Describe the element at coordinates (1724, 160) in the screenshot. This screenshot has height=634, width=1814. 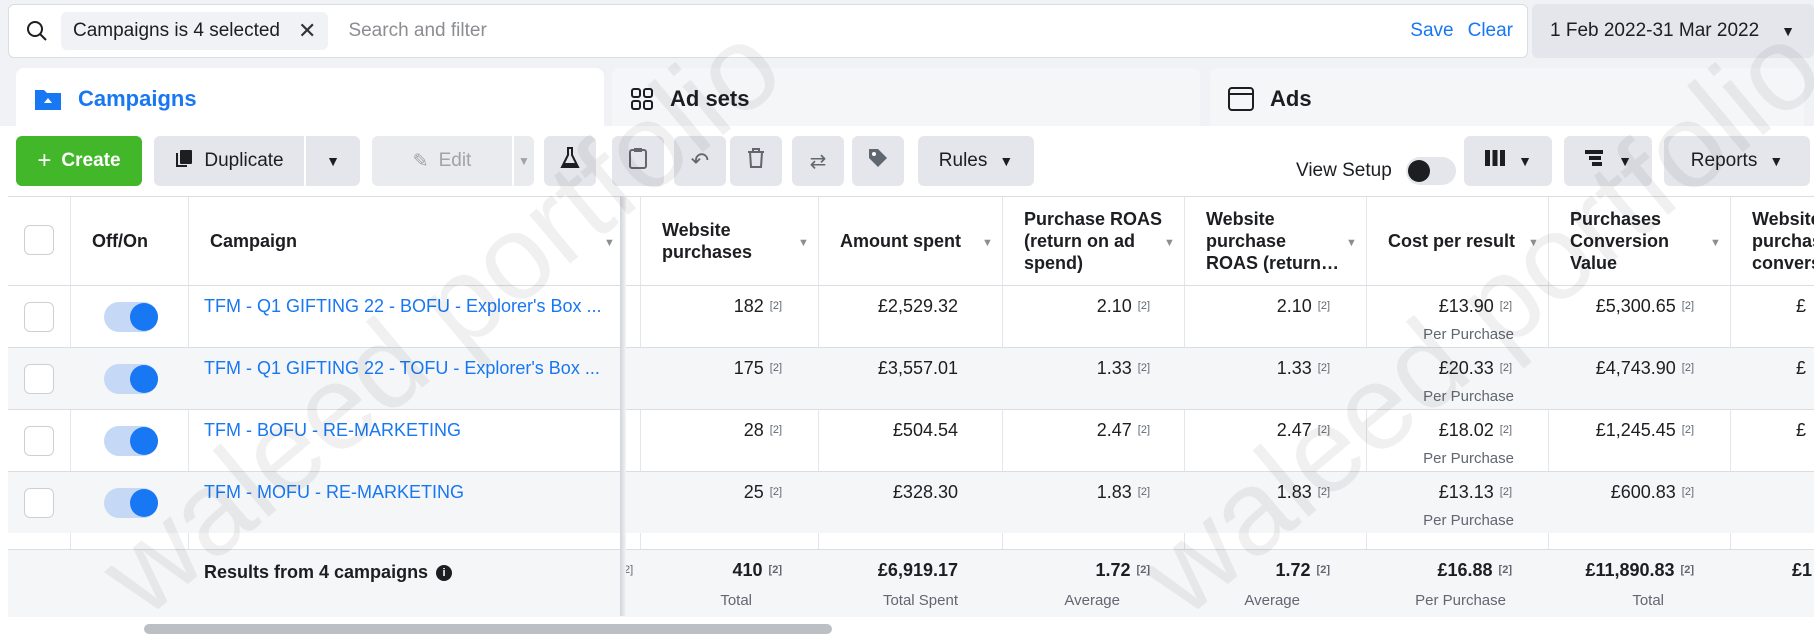
I see `reports-label: Reports` at that location.